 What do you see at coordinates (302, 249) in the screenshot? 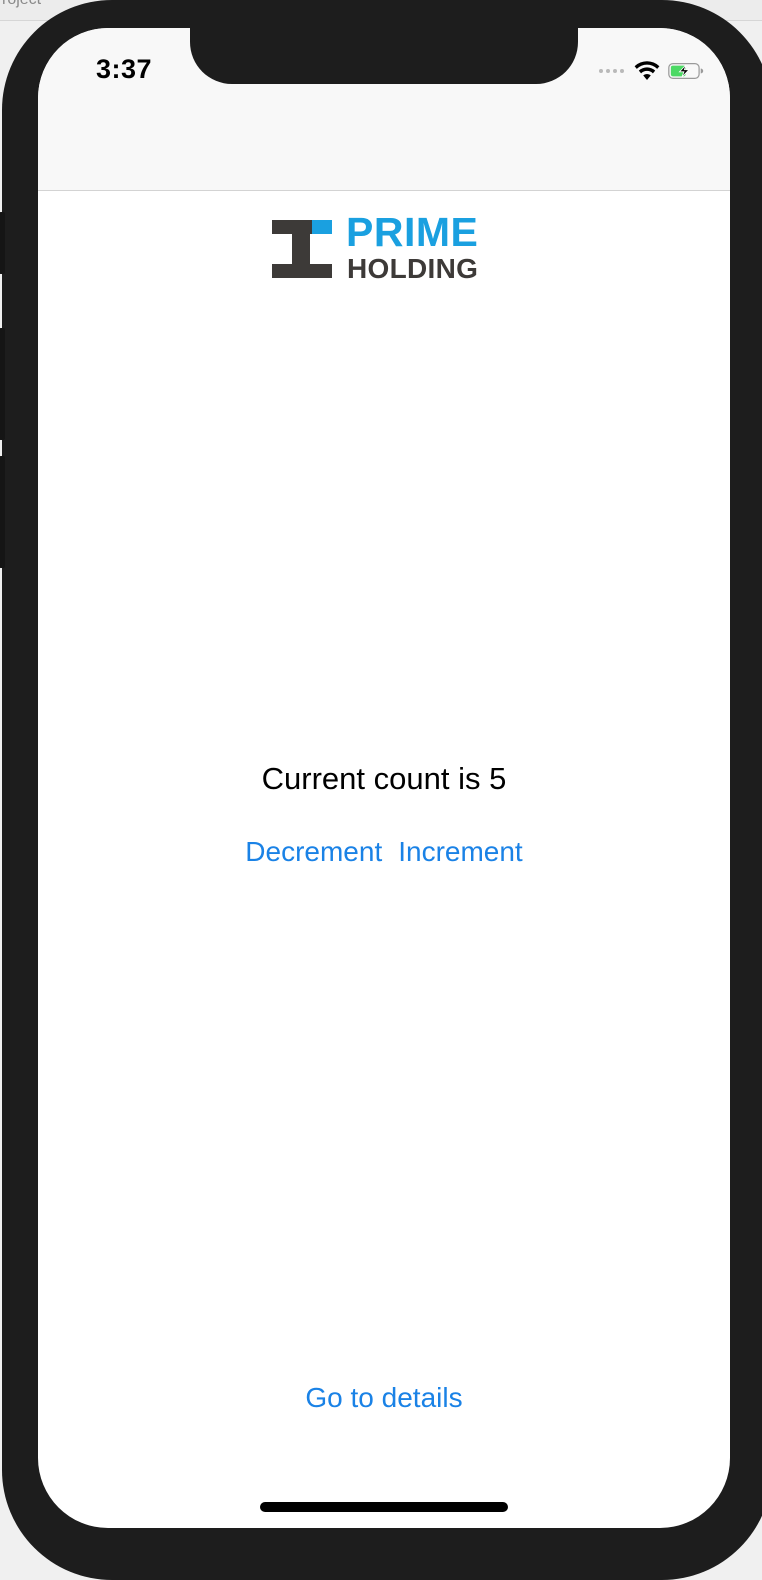
I see `logo-mark-icon` at bounding box center [302, 249].